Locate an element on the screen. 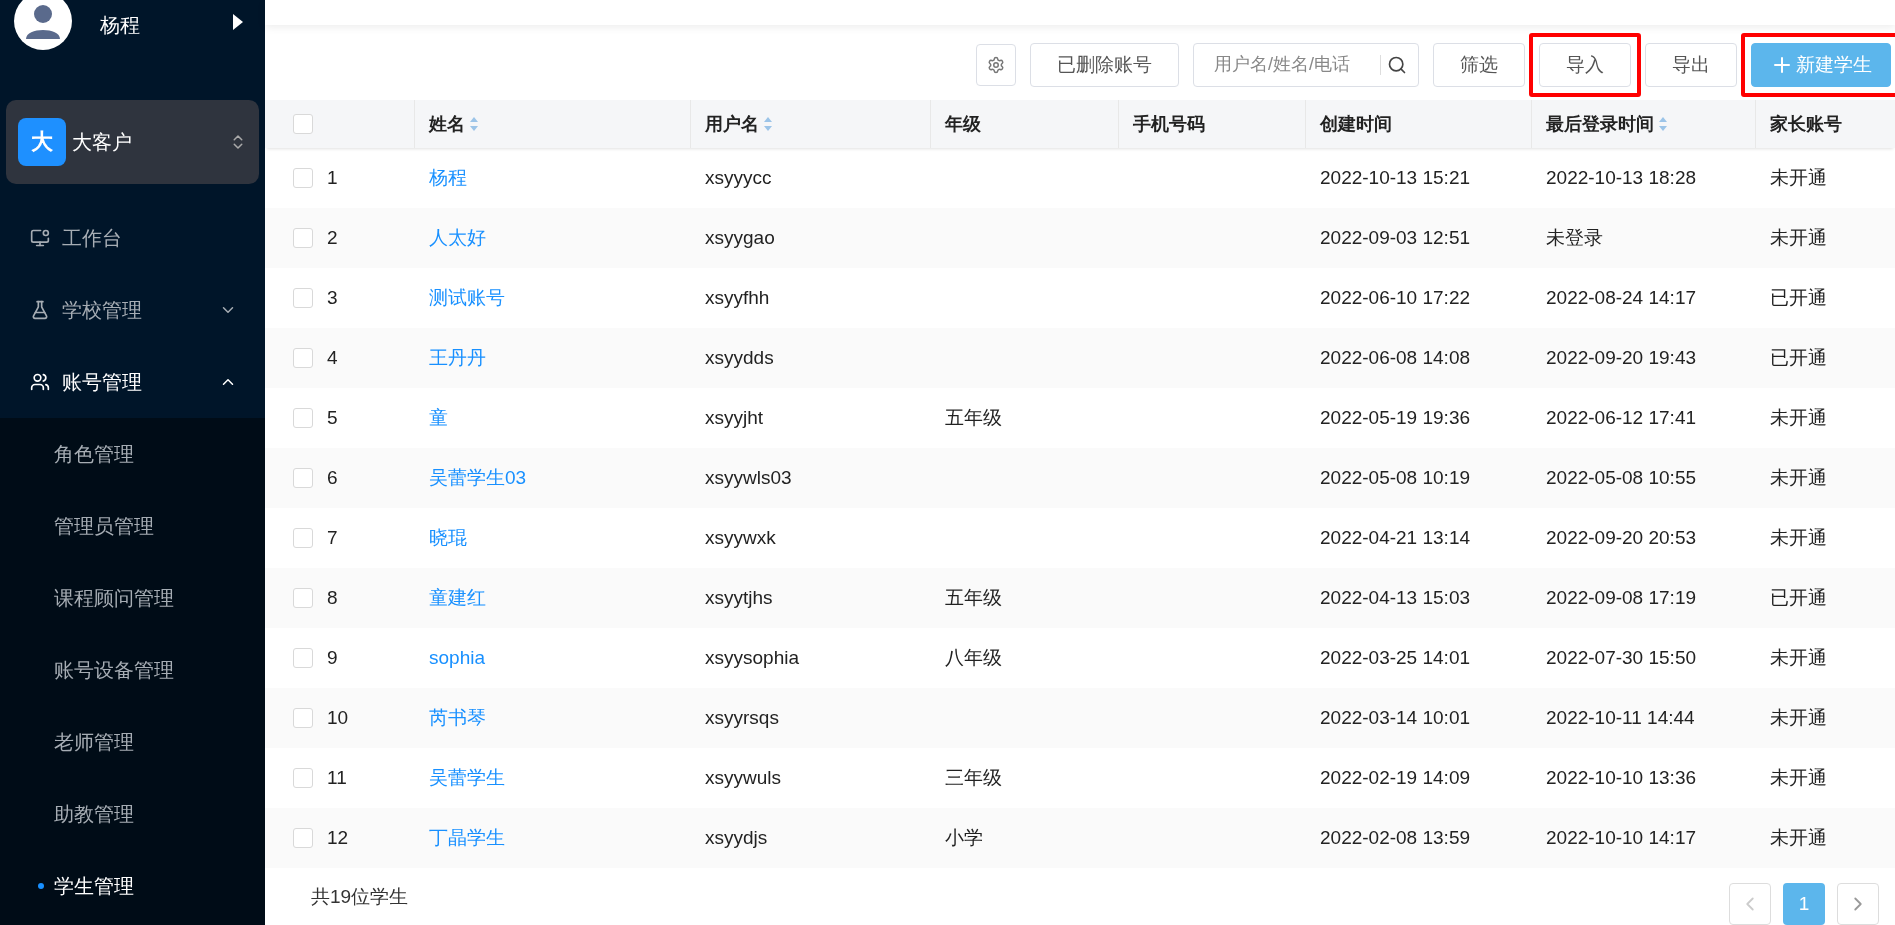  table-cell: 2022-09-08 17:19 is located at coordinates (1621, 598).